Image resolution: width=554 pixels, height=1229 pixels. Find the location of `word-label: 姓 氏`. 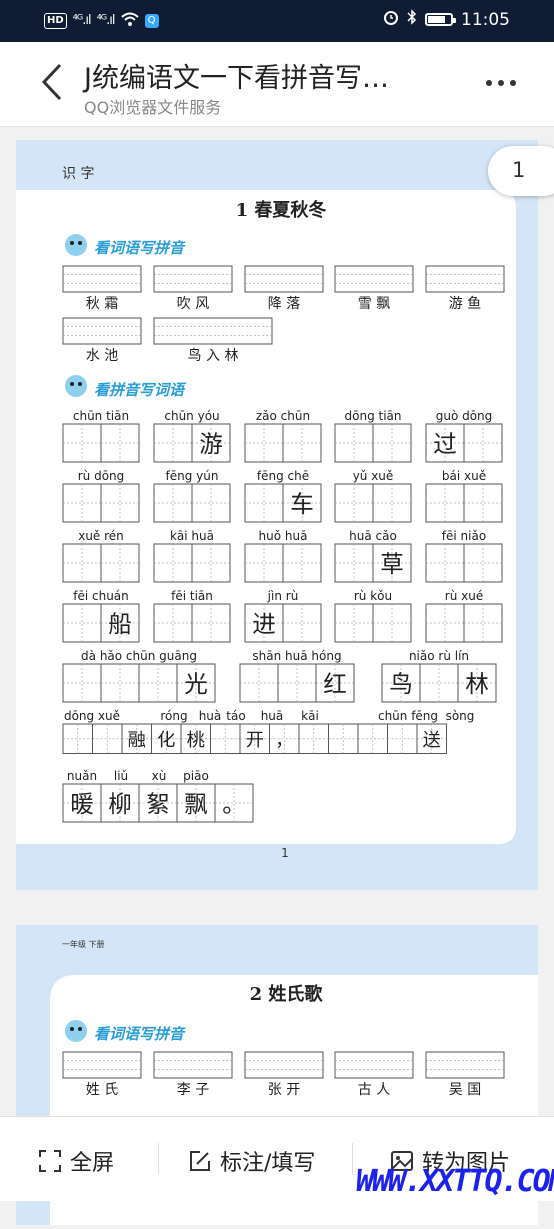

word-label: 姓 氏 is located at coordinates (102, 1090).